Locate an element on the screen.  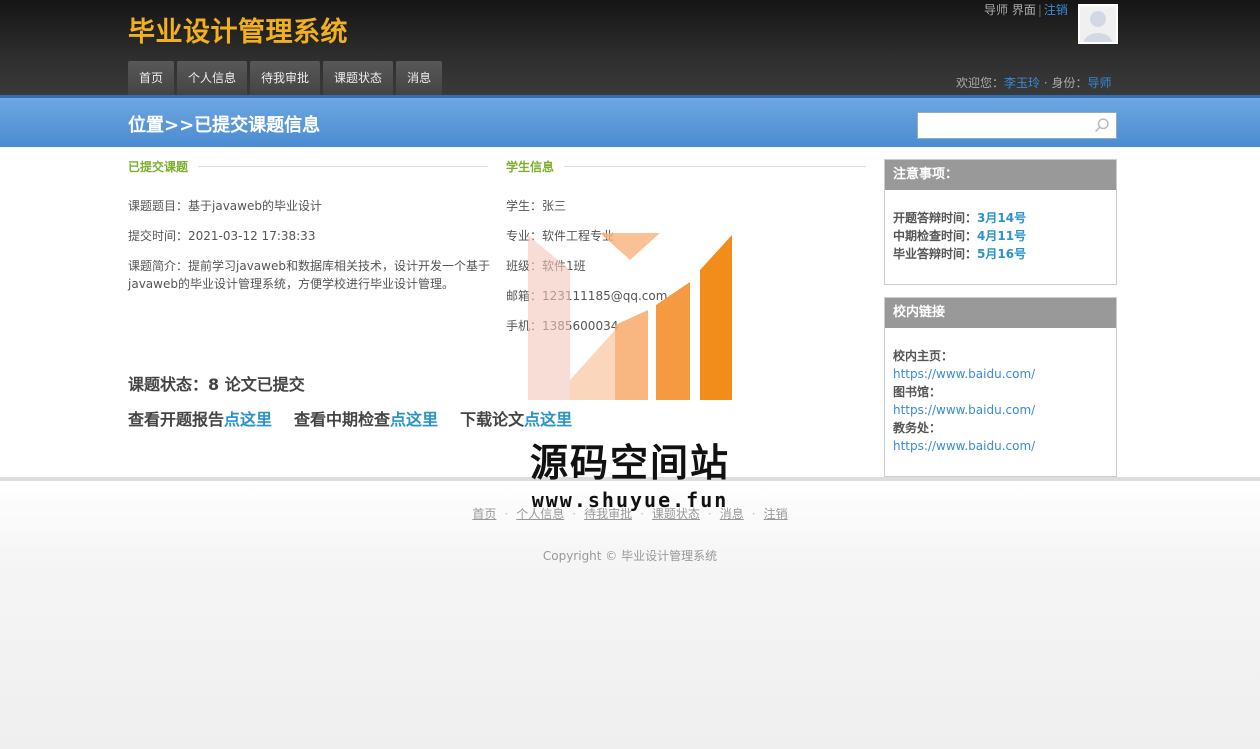
mid-check-link: 点这里 is located at coordinates (414, 419).